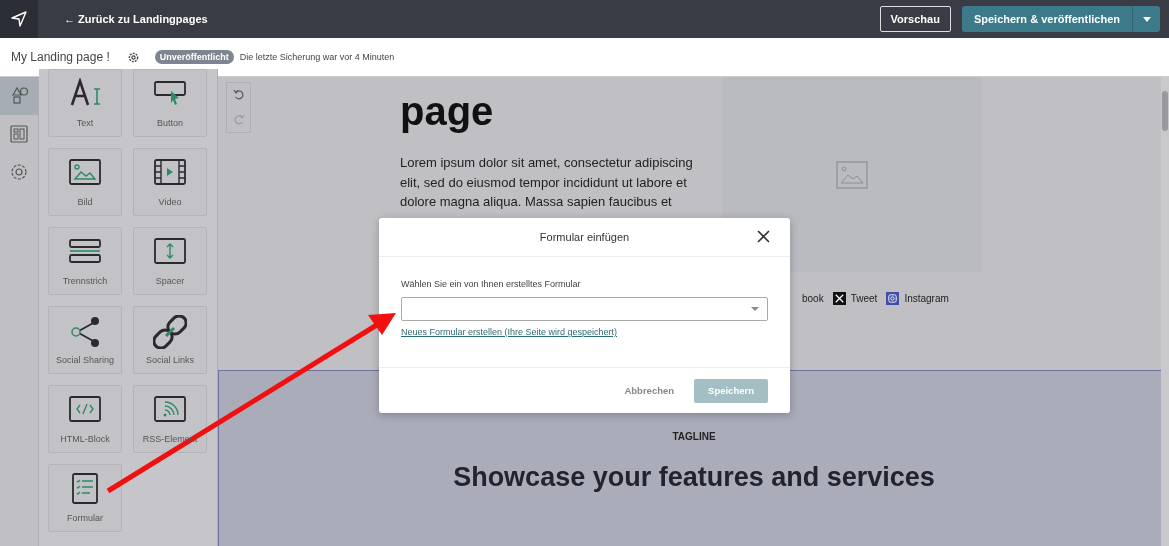 The width and height of the screenshot is (1169, 546). Describe the element at coordinates (85, 182) in the screenshot. I see `element-tile: Bild` at that location.